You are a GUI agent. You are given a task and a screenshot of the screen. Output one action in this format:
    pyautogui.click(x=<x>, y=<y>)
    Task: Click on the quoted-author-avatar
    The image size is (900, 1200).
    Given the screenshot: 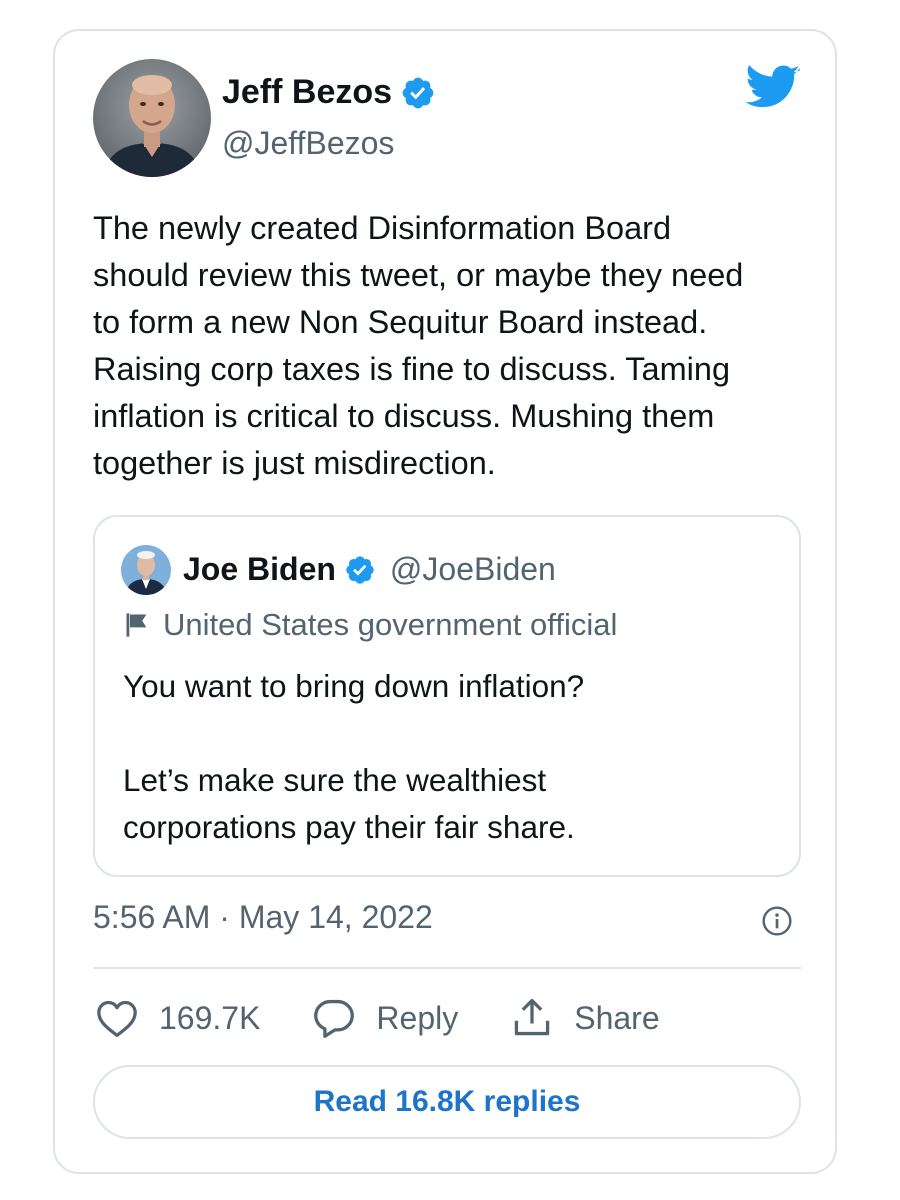 What is the action you would take?
    pyautogui.click(x=146, y=570)
    